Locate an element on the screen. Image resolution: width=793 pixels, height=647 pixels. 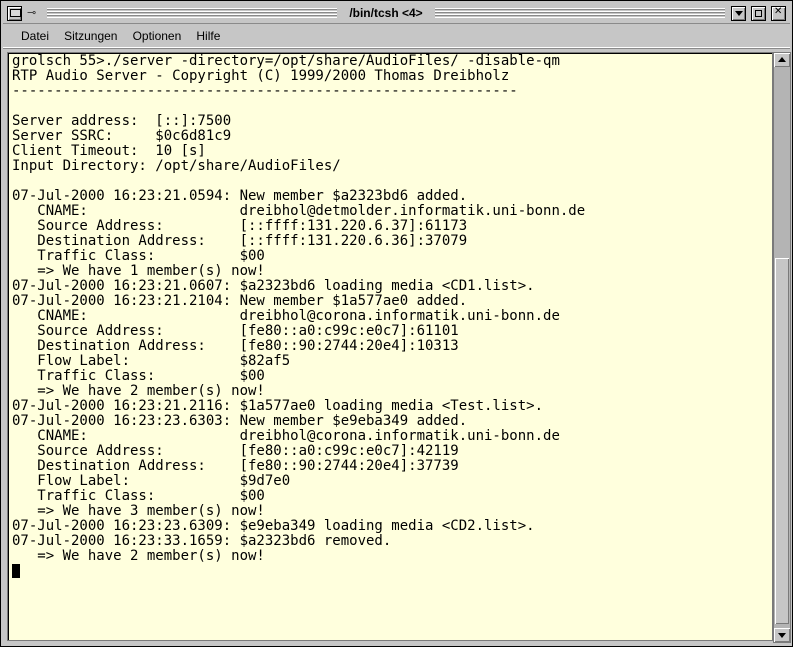
window-menu-icon is located at coordinates (14, 13).